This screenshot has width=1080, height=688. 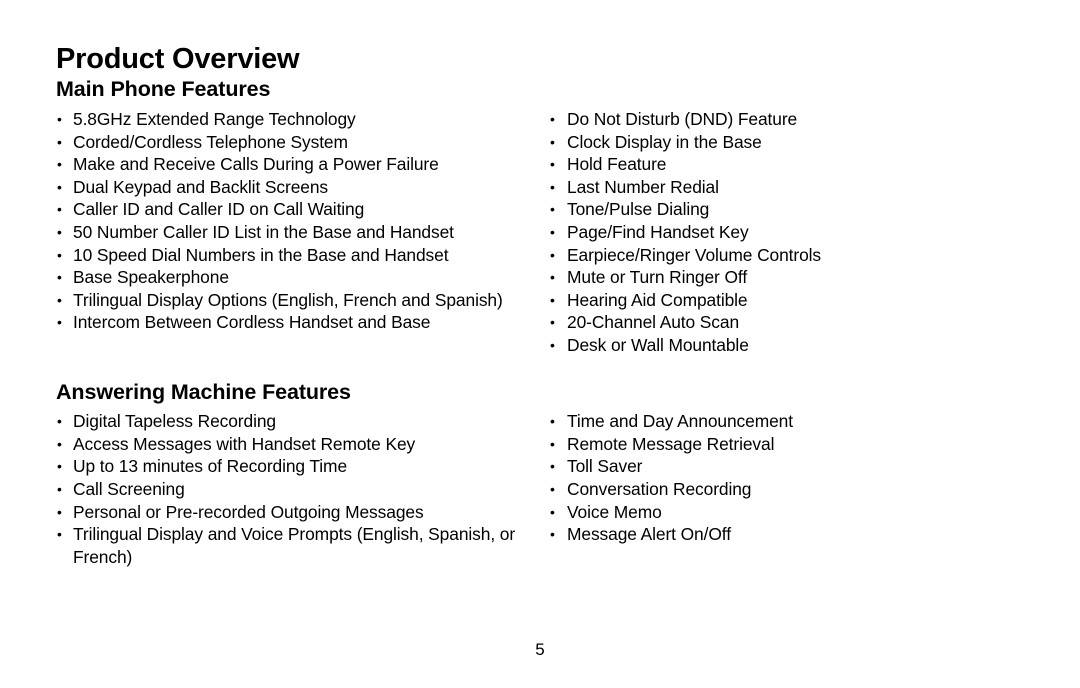 I want to click on section-heading-answering-machine-features: Answering Machine Features, so click(x=203, y=391).